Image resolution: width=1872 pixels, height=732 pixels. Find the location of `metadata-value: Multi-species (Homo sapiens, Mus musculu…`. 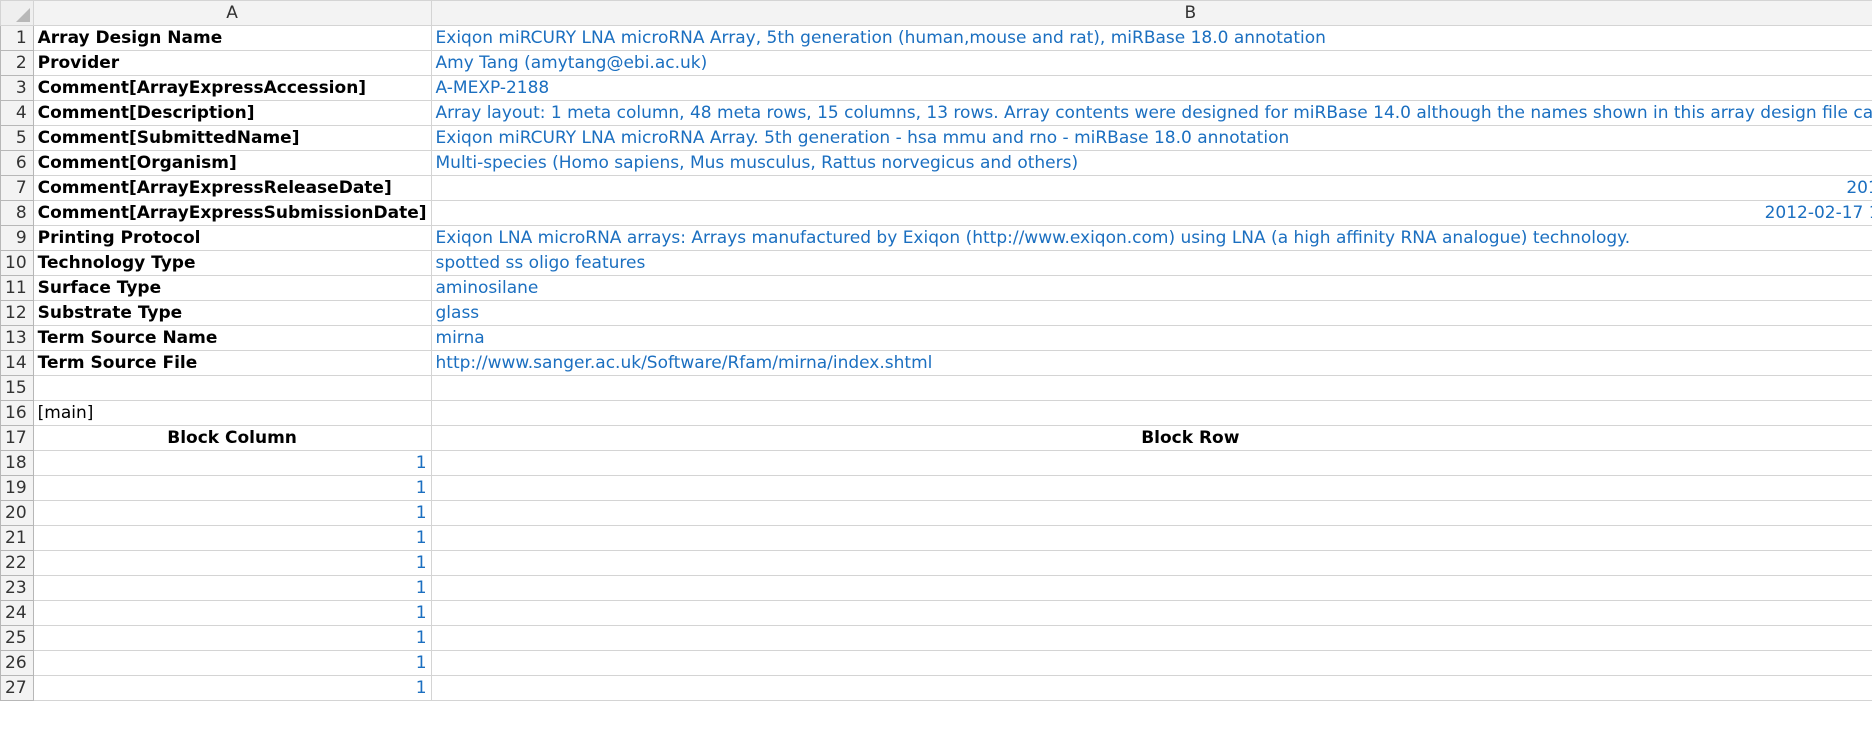

metadata-value: Multi-species (Homo sapiens, Mus musculu… is located at coordinates (1151, 163).